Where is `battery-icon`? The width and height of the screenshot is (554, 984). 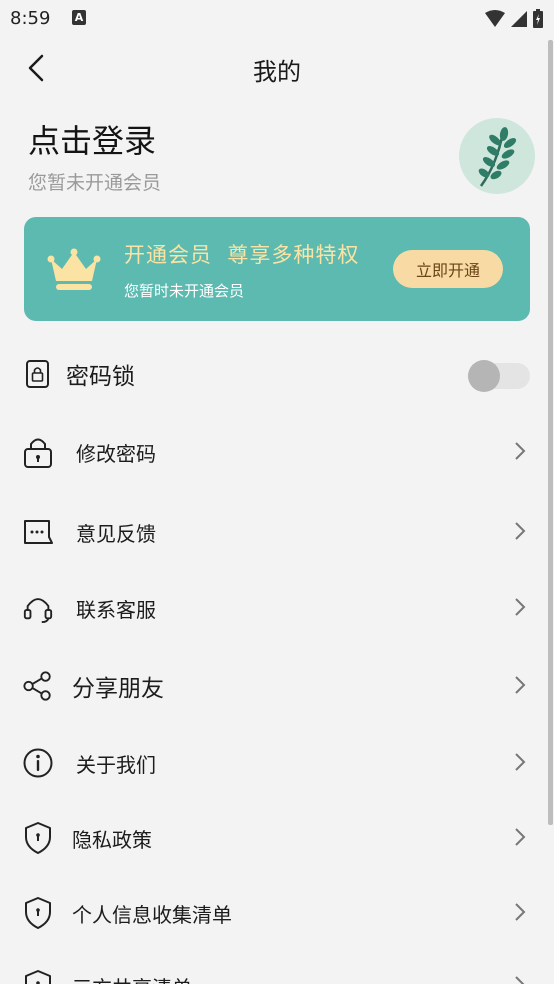
battery-icon is located at coordinates (538, 18).